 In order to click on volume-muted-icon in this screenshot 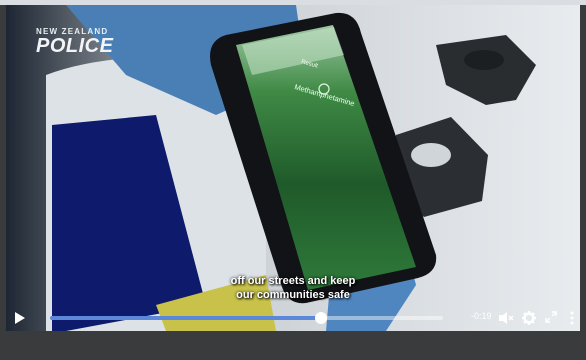, I will do `click(506, 318)`.